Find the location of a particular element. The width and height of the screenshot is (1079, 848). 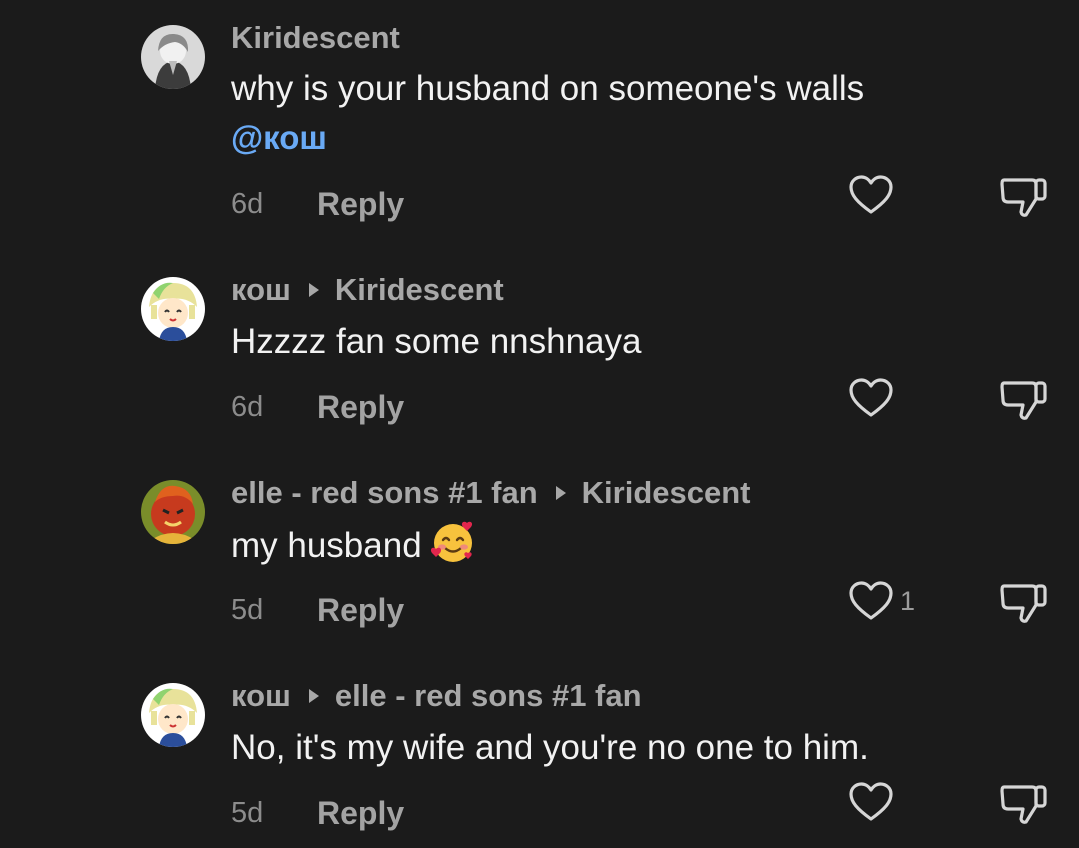

like-button: 1 is located at coordinates (881, 601).